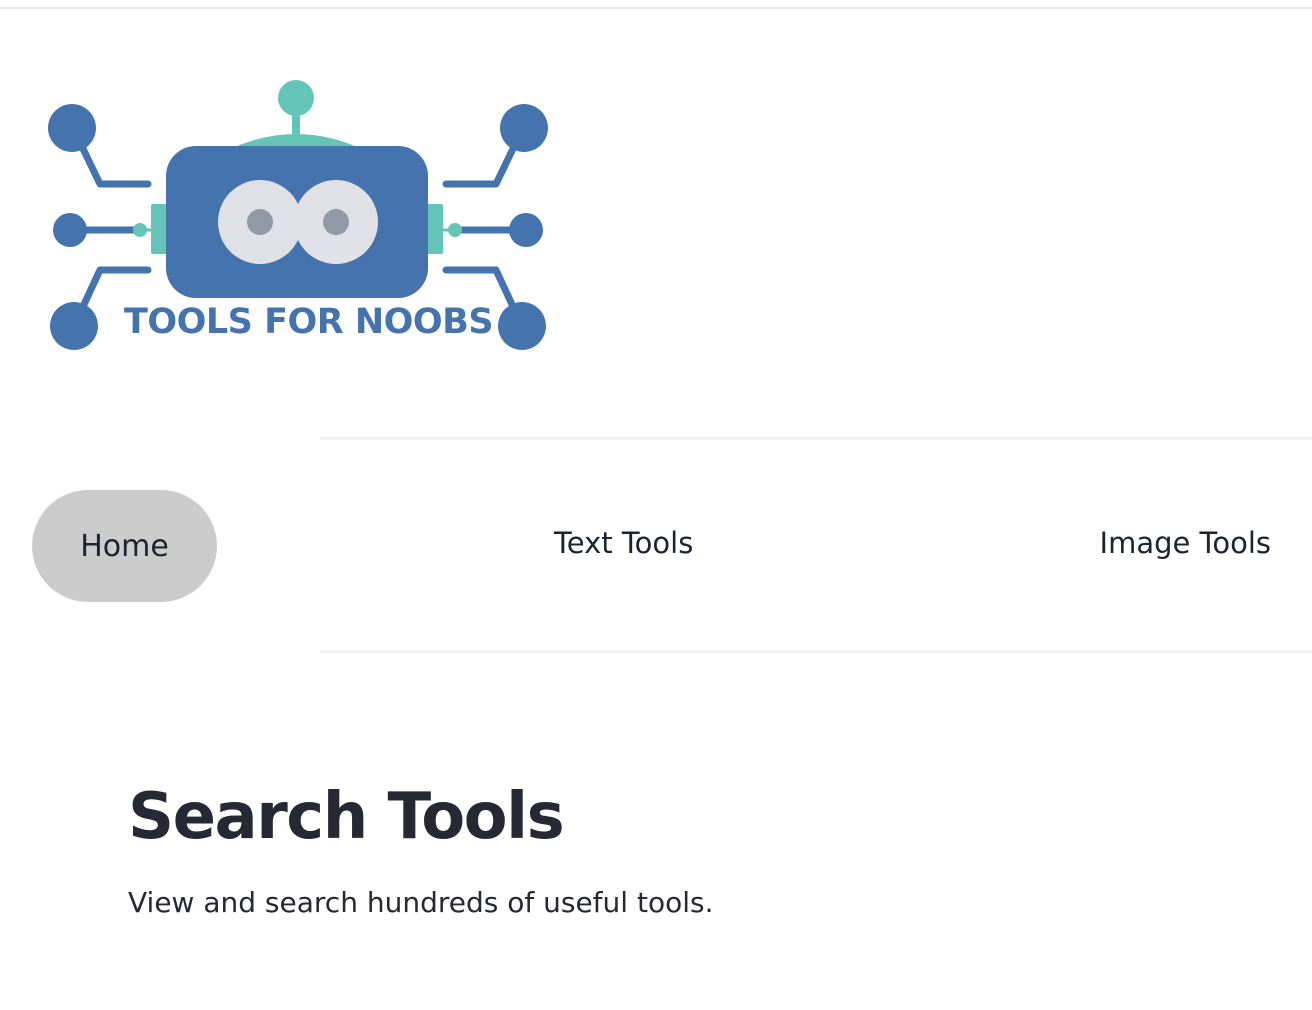 The image size is (1312, 1010). What do you see at coordinates (816, 438) in the screenshot?
I see `nav-divider-top` at bounding box center [816, 438].